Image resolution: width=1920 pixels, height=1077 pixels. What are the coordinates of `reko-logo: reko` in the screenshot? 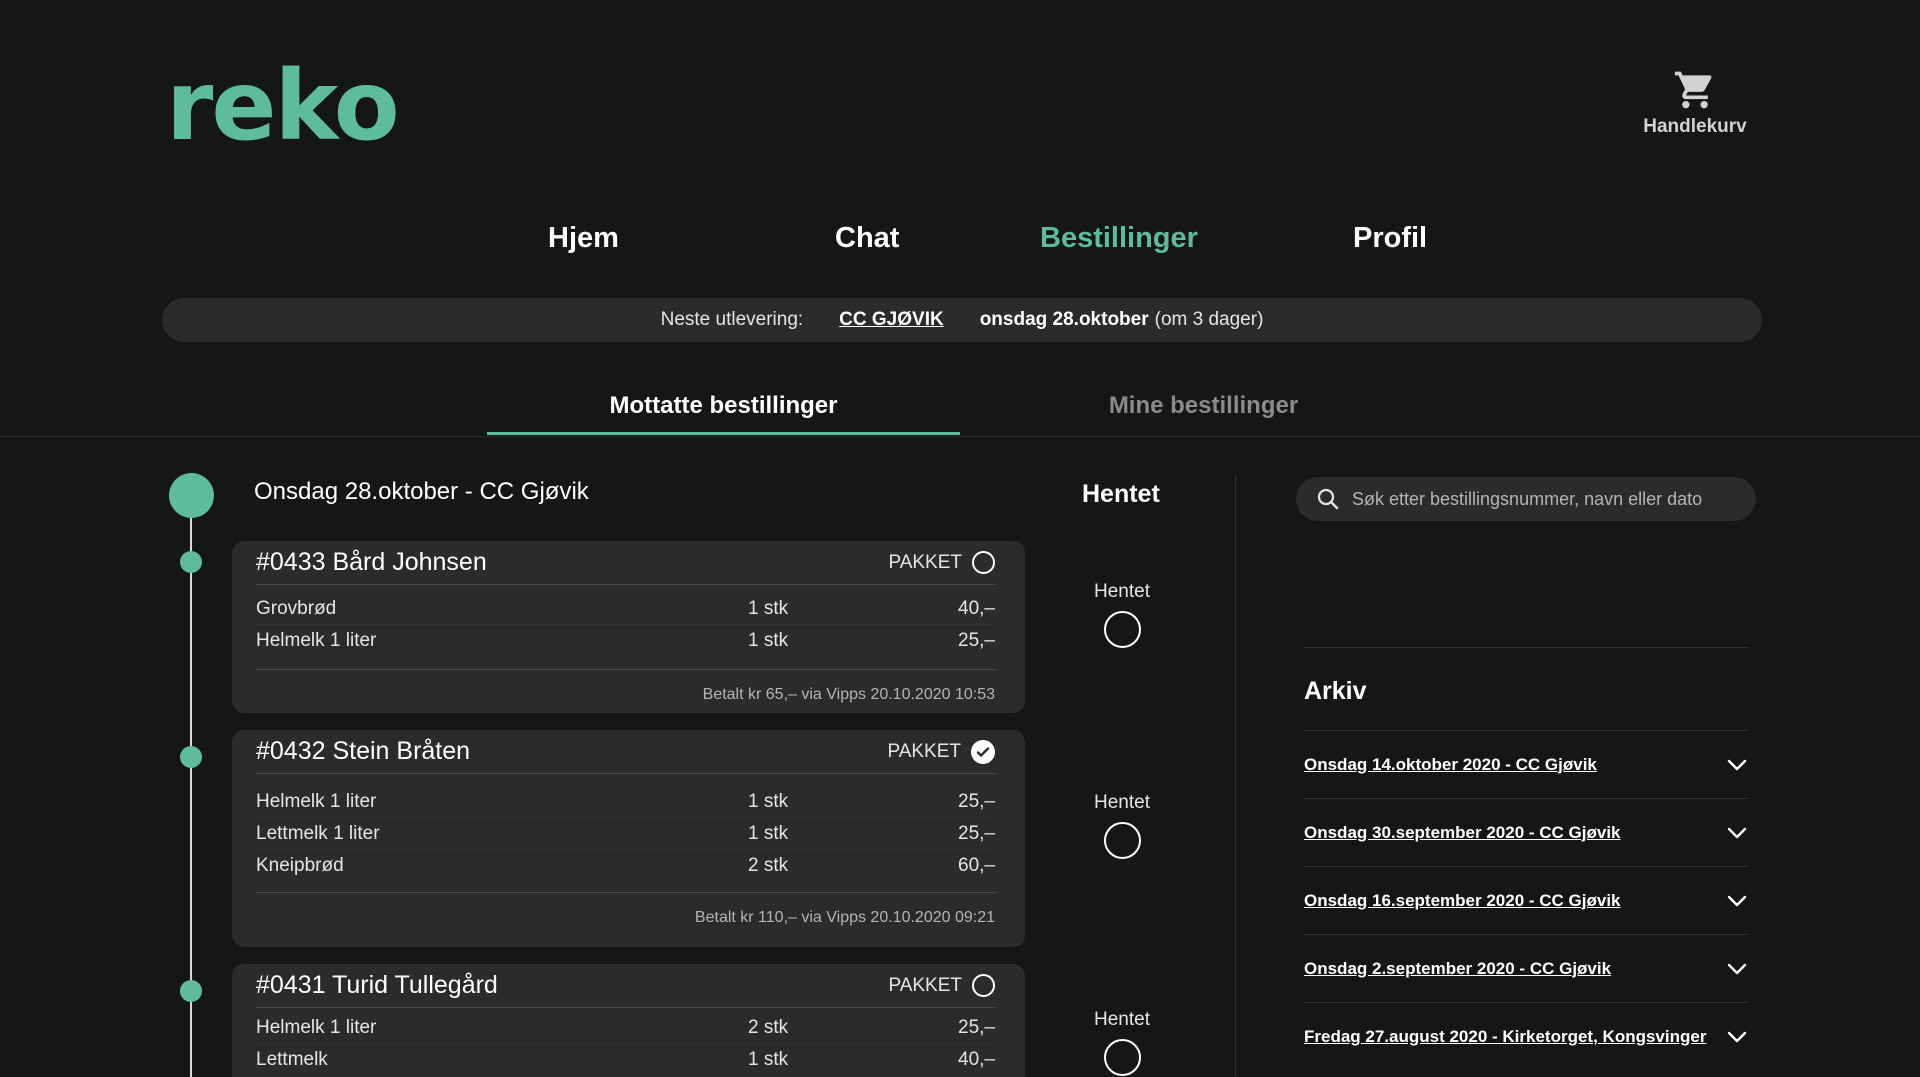 It's located at (283, 106).